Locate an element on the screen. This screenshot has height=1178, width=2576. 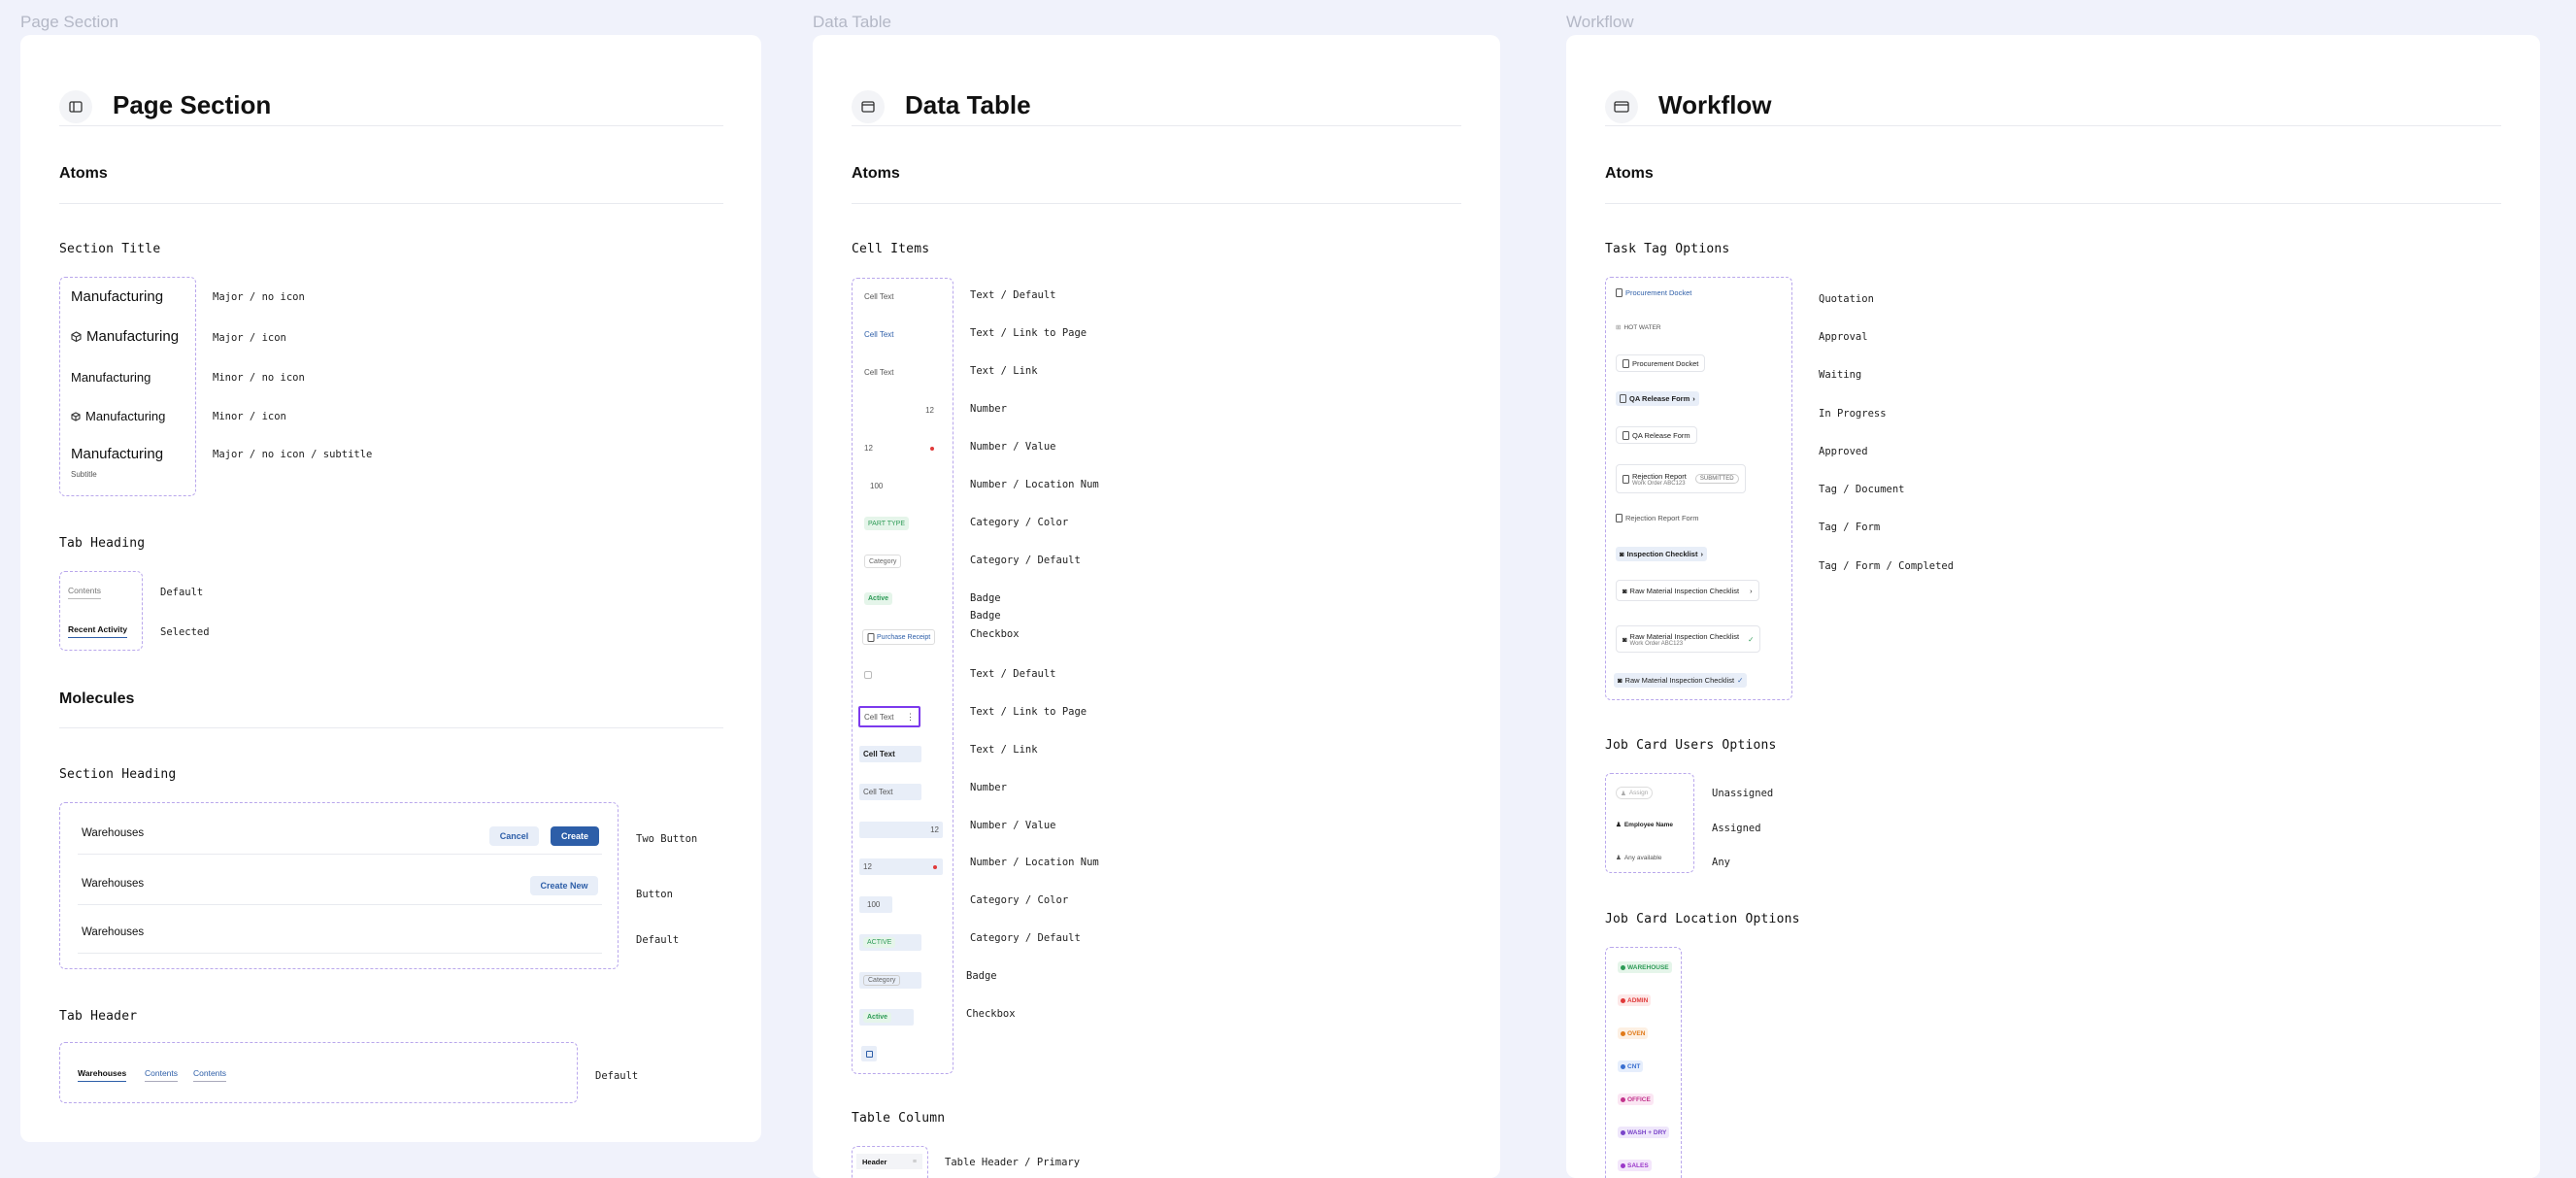
job-users-heading: Job Card Users Options is located at coordinates (1691, 745).